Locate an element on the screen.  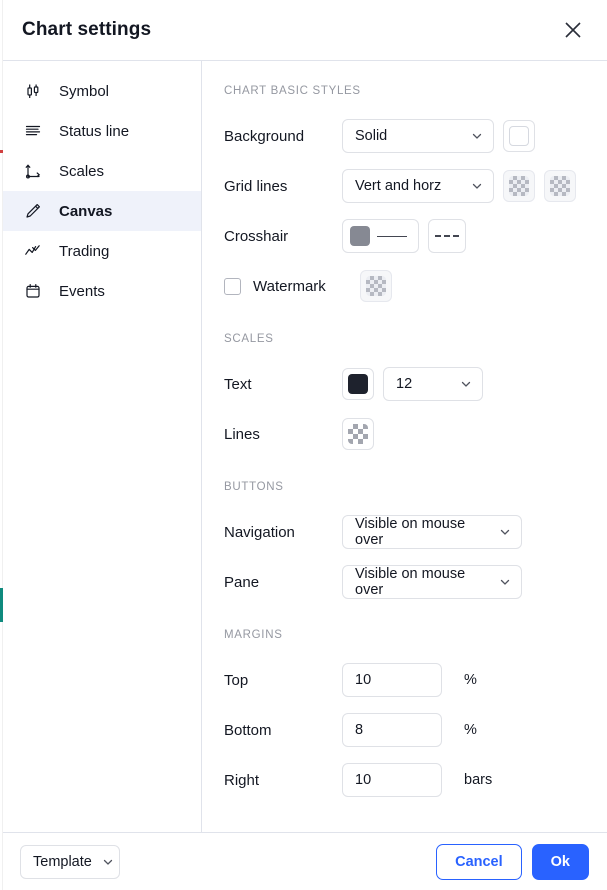
axes-icon is located at coordinates (33, 171).